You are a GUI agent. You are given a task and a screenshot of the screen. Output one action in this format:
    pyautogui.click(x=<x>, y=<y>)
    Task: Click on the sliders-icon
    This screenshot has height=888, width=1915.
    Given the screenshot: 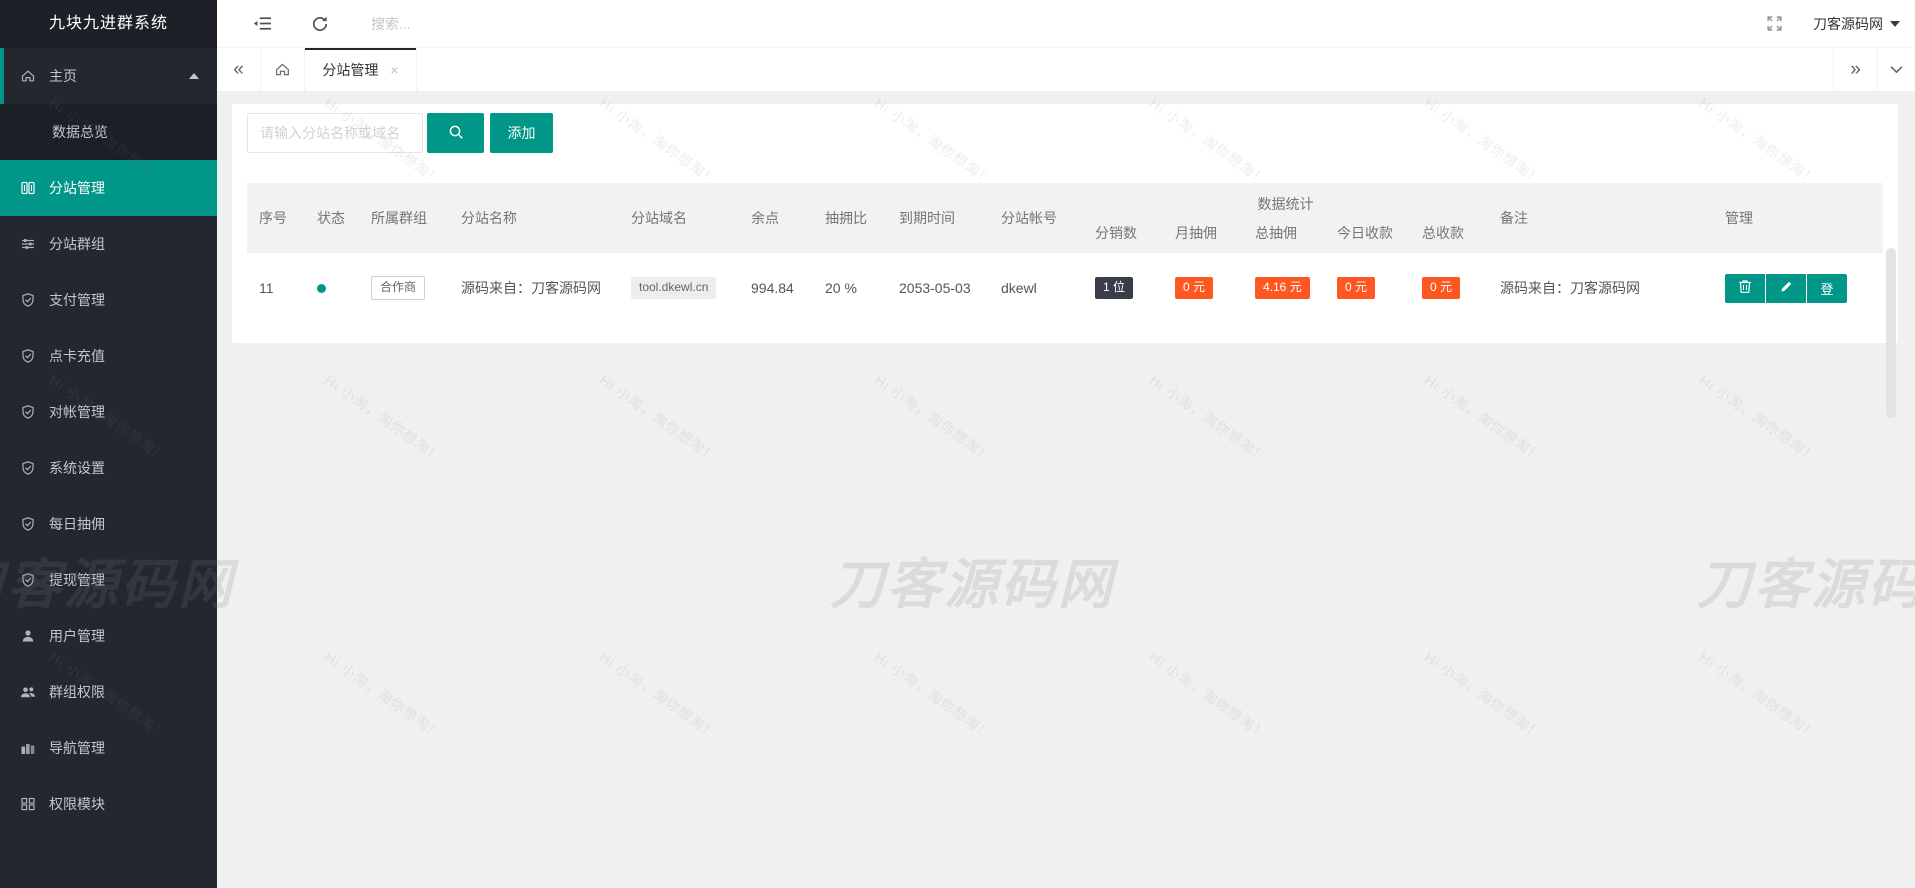 What is the action you would take?
    pyautogui.click(x=28, y=244)
    